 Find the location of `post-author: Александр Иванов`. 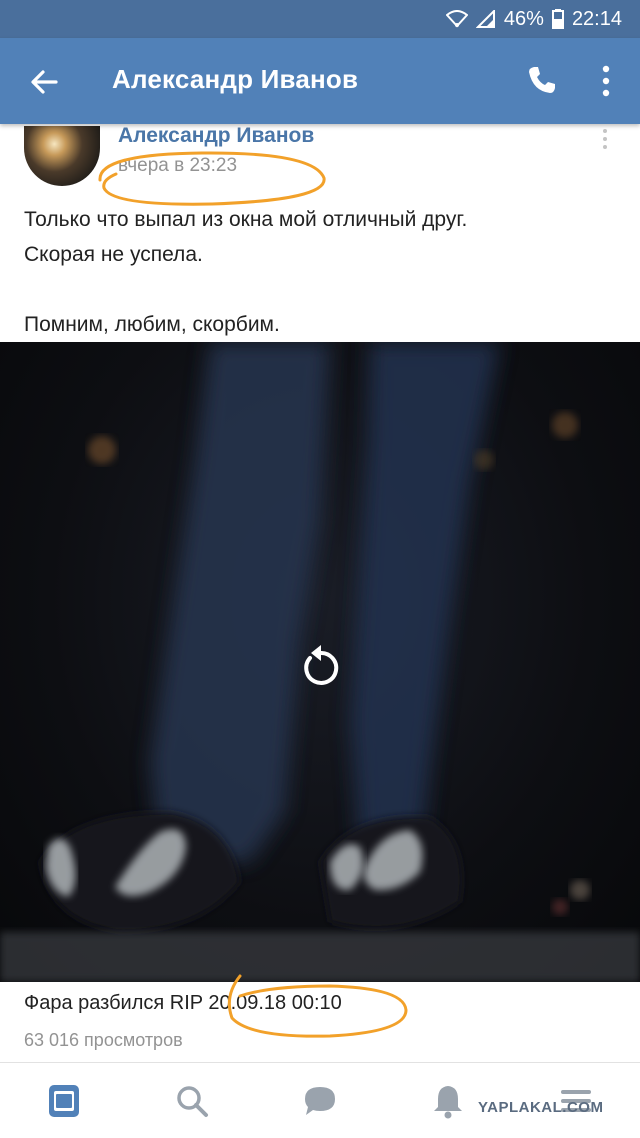

post-author: Александр Иванов is located at coordinates (216, 136).